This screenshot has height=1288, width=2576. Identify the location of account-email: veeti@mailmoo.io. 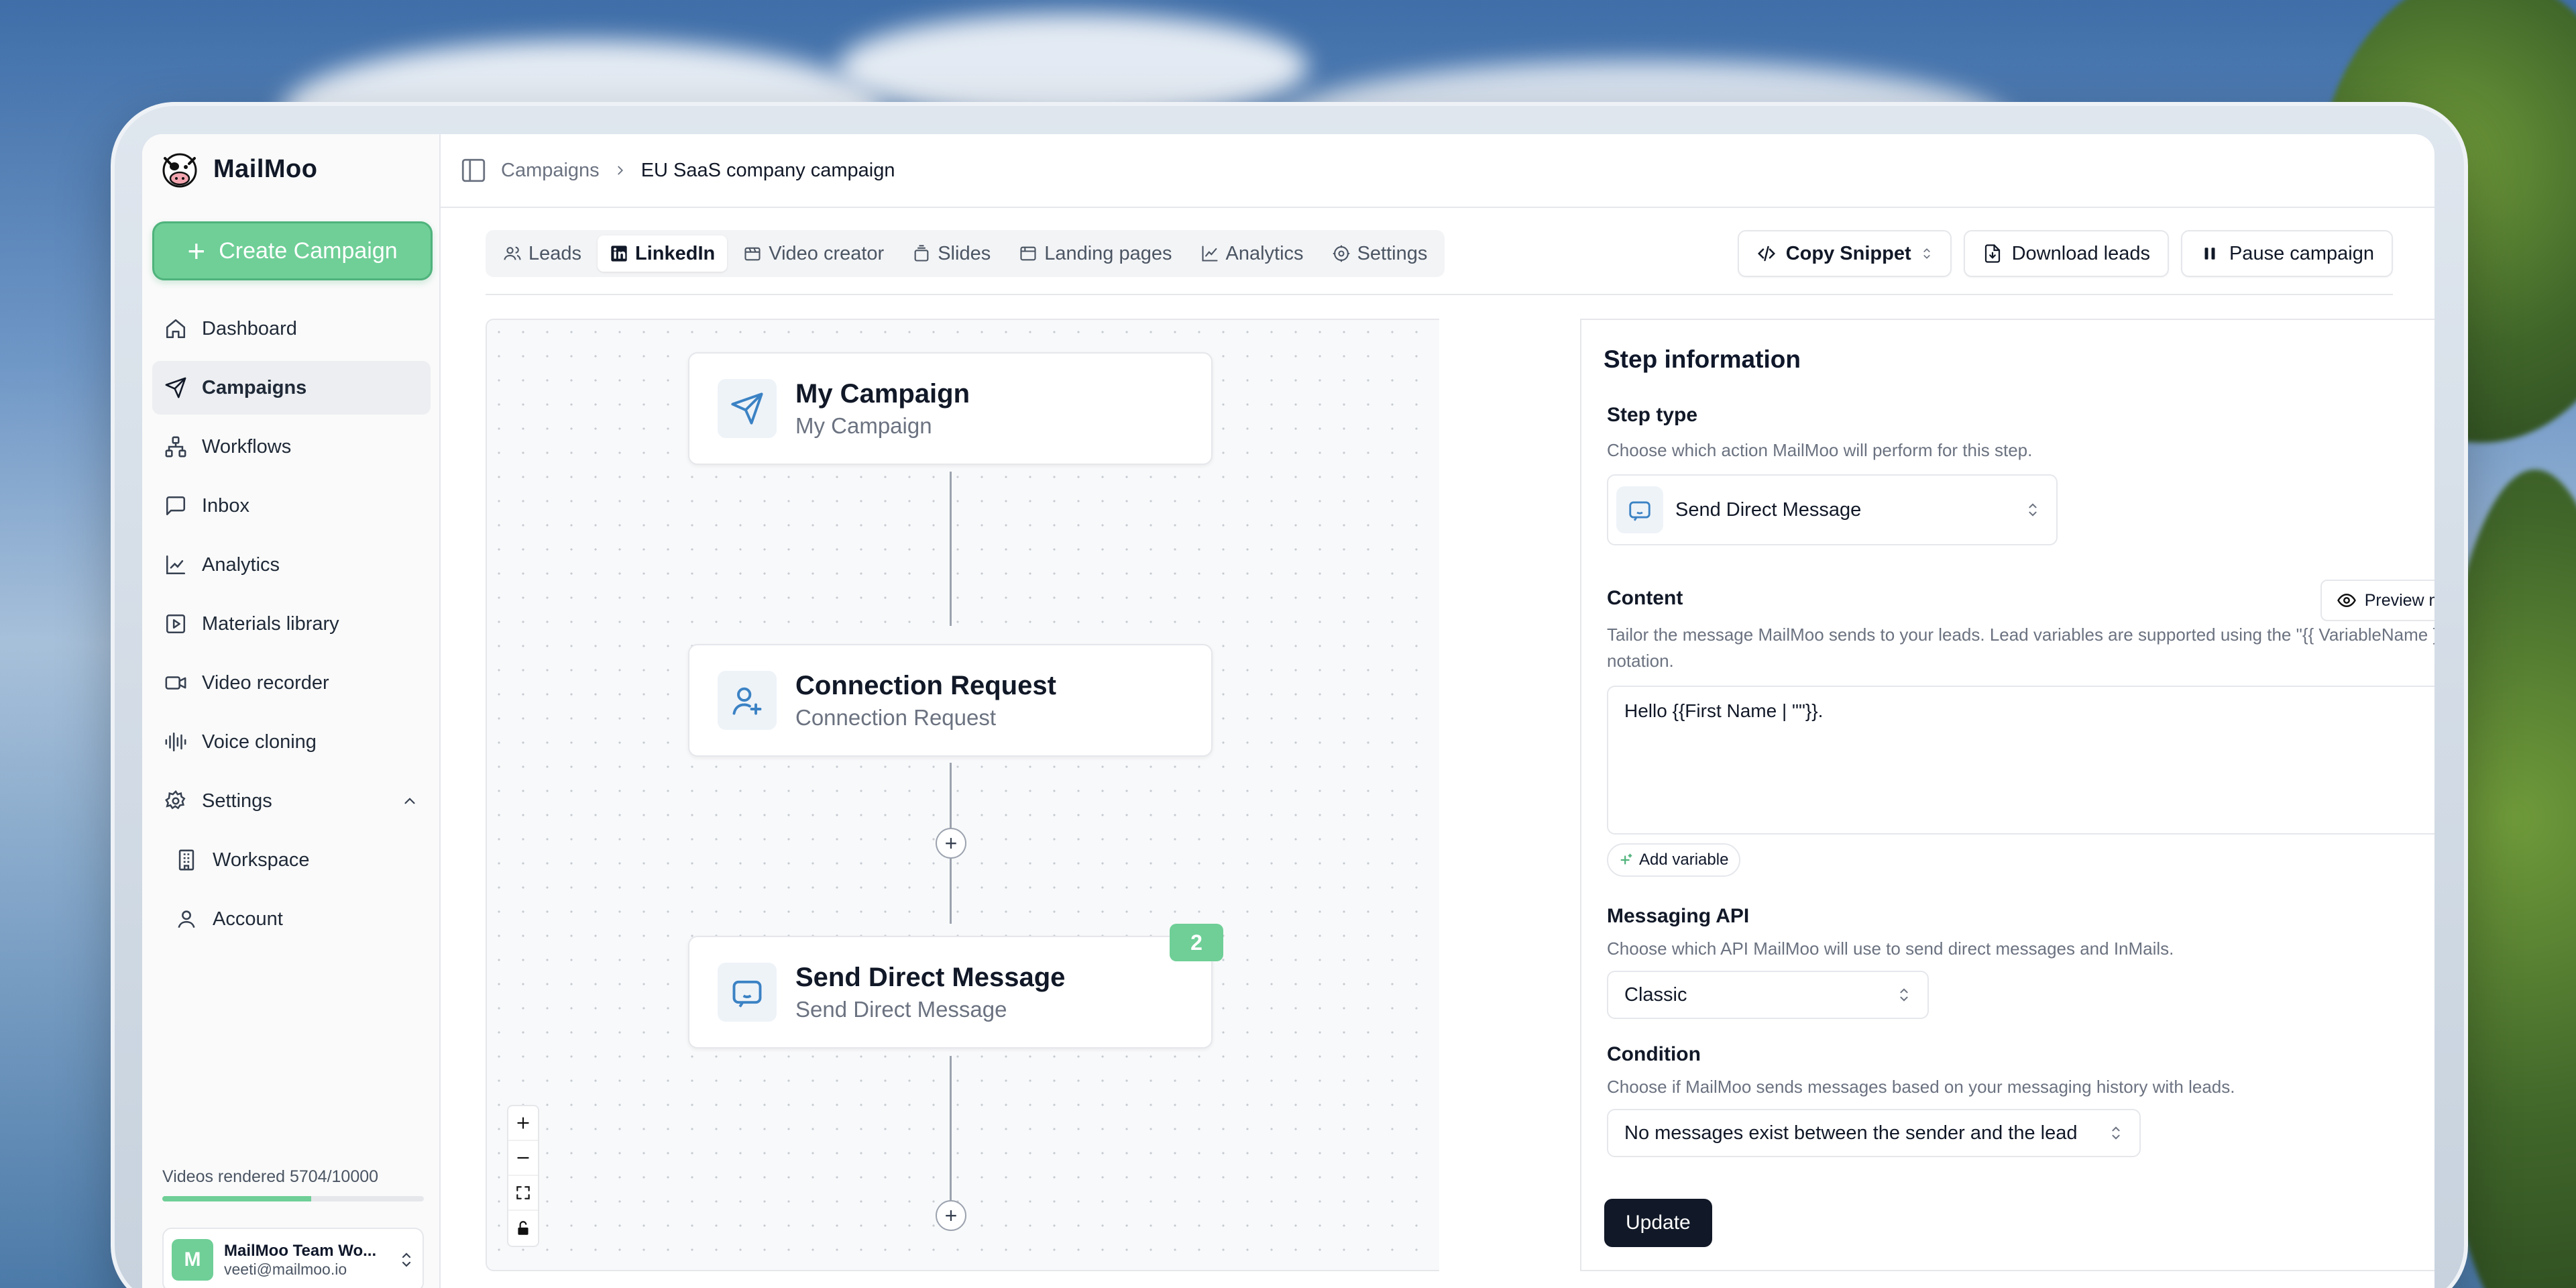
(285, 1269).